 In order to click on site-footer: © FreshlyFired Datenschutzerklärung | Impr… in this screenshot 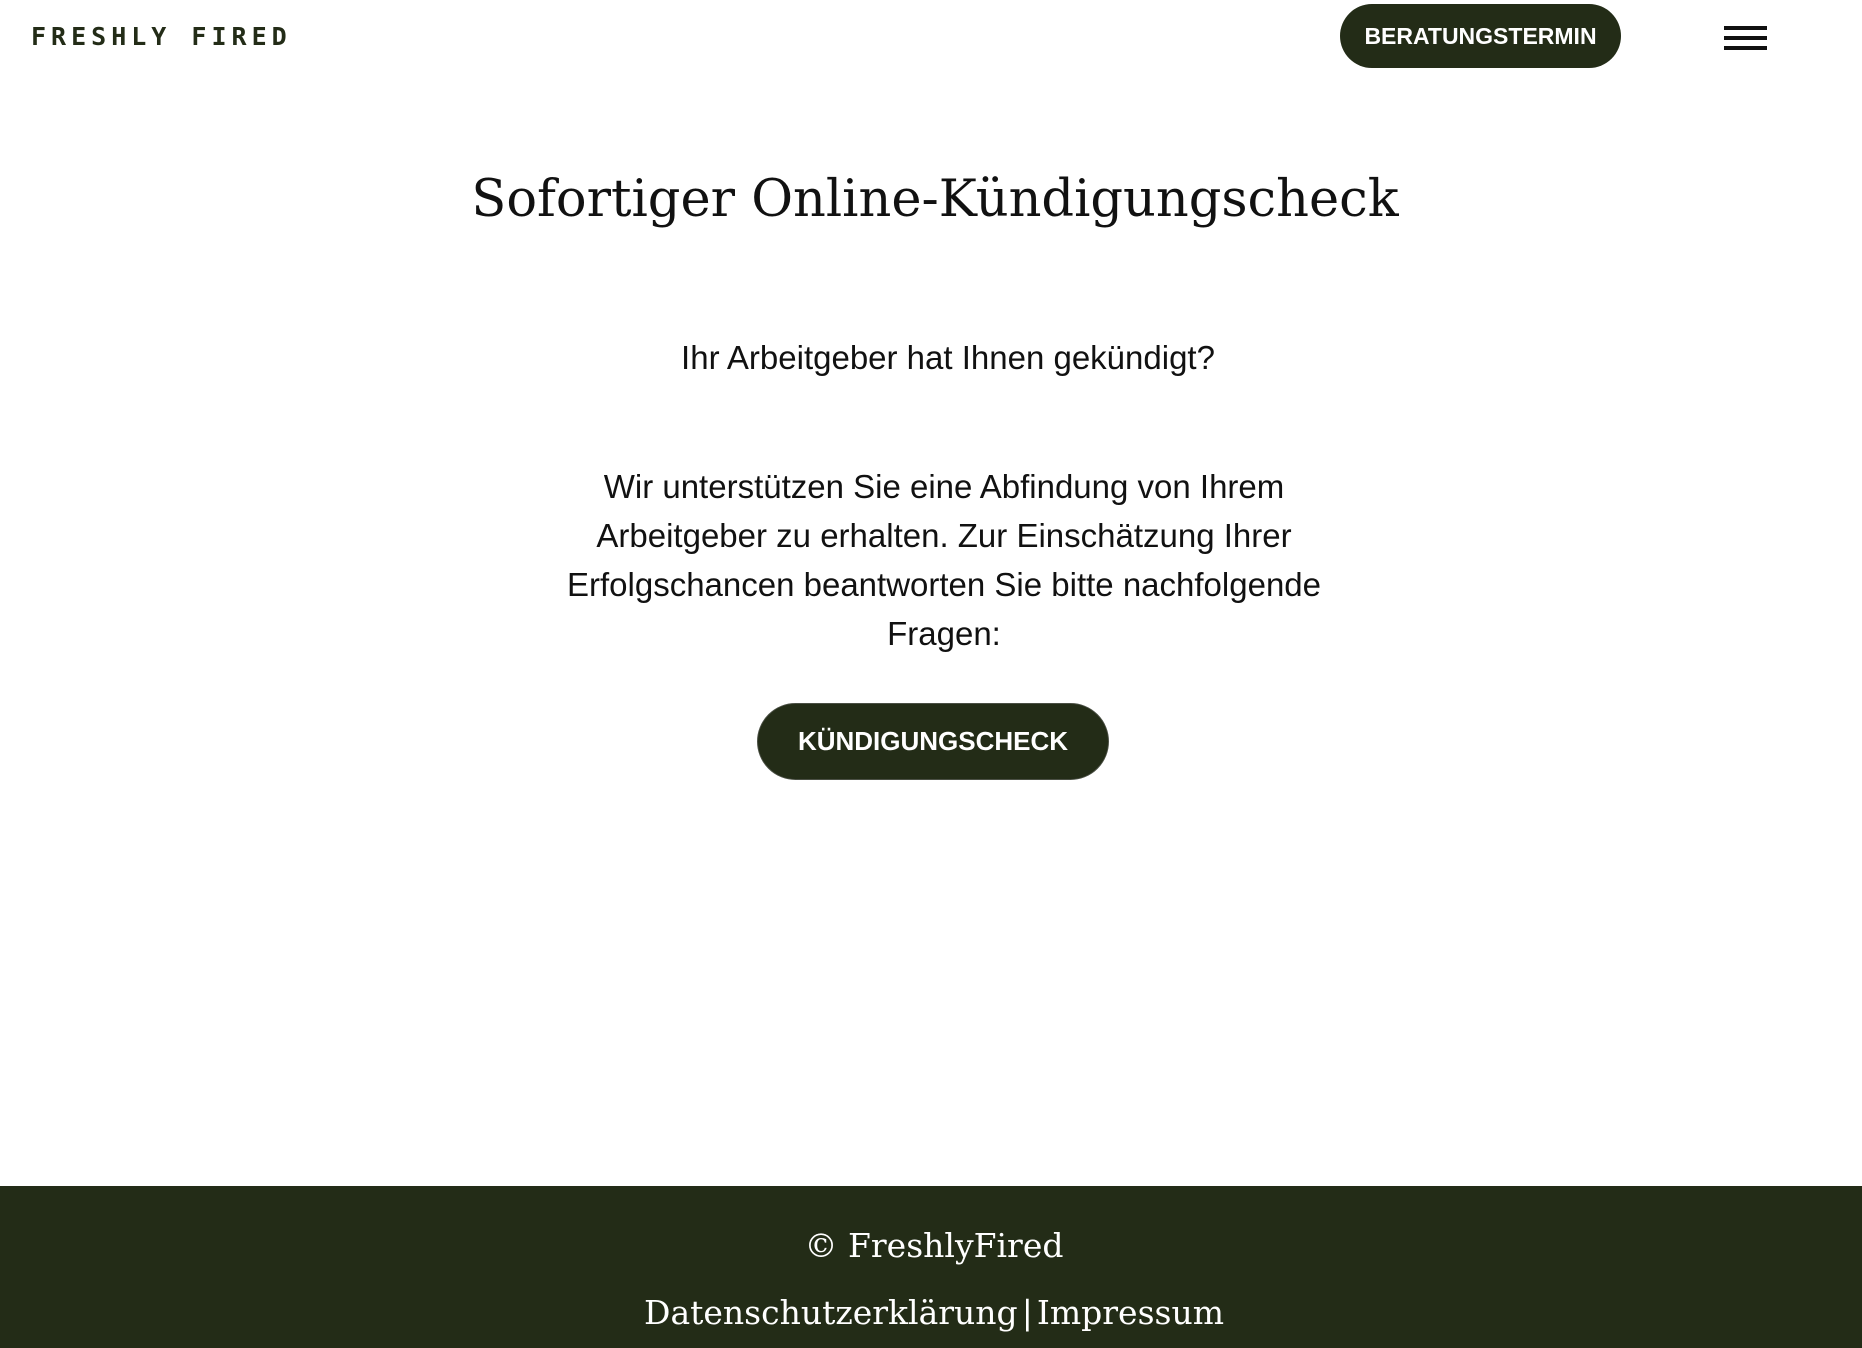, I will do `click(931, 1267)`.